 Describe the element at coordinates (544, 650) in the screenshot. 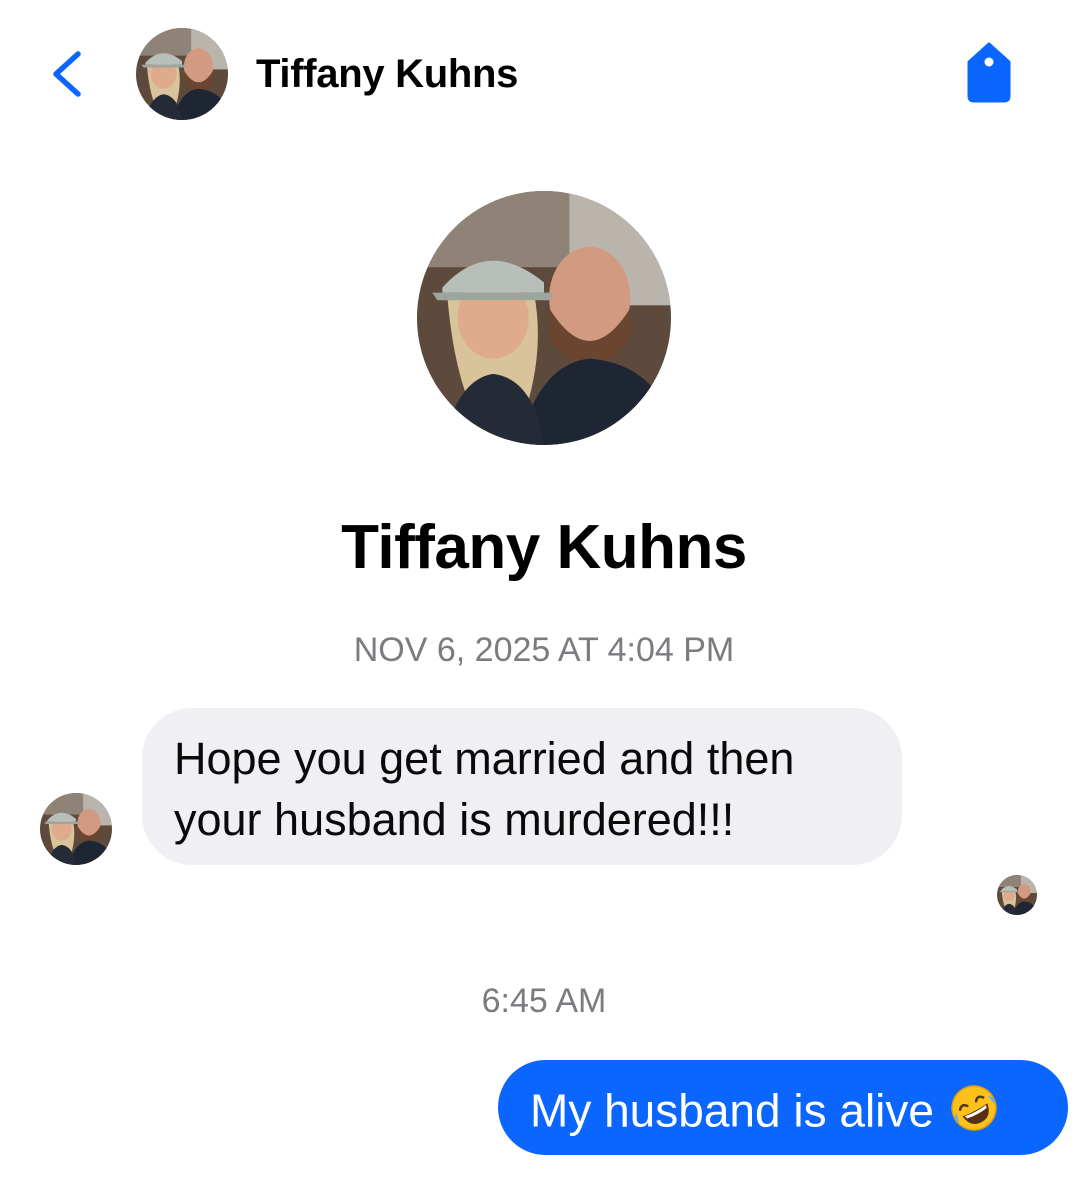

I see `message-timestamp: NOV 6, 2025 AT 4:04 PM` at that location.